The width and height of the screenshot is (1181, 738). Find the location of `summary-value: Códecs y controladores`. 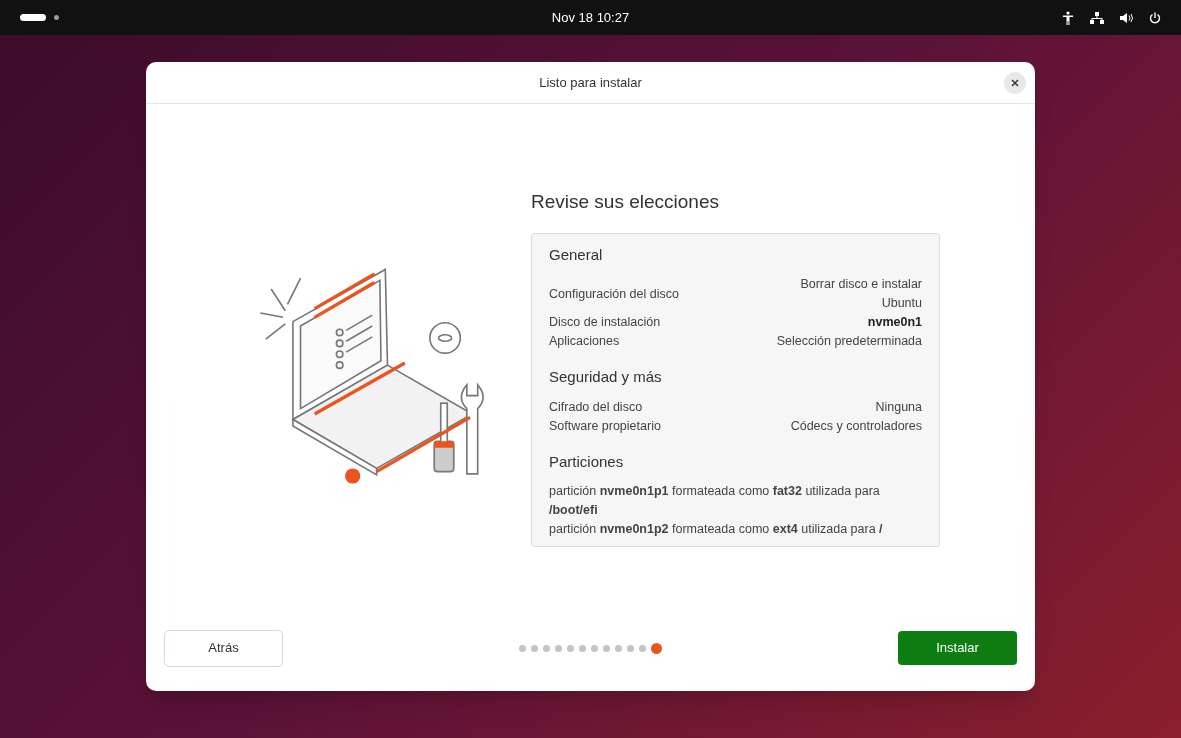

summary-value: Códecs y controladores is located at coordinates (856, 426).